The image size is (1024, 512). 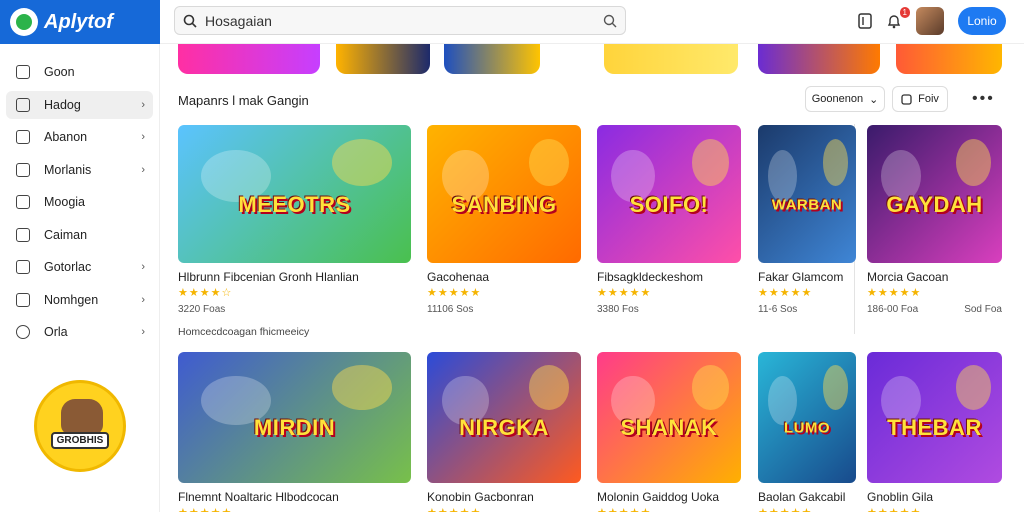 I want to click on game-title: Gnoblin Gila, so click(x=934, y=497).